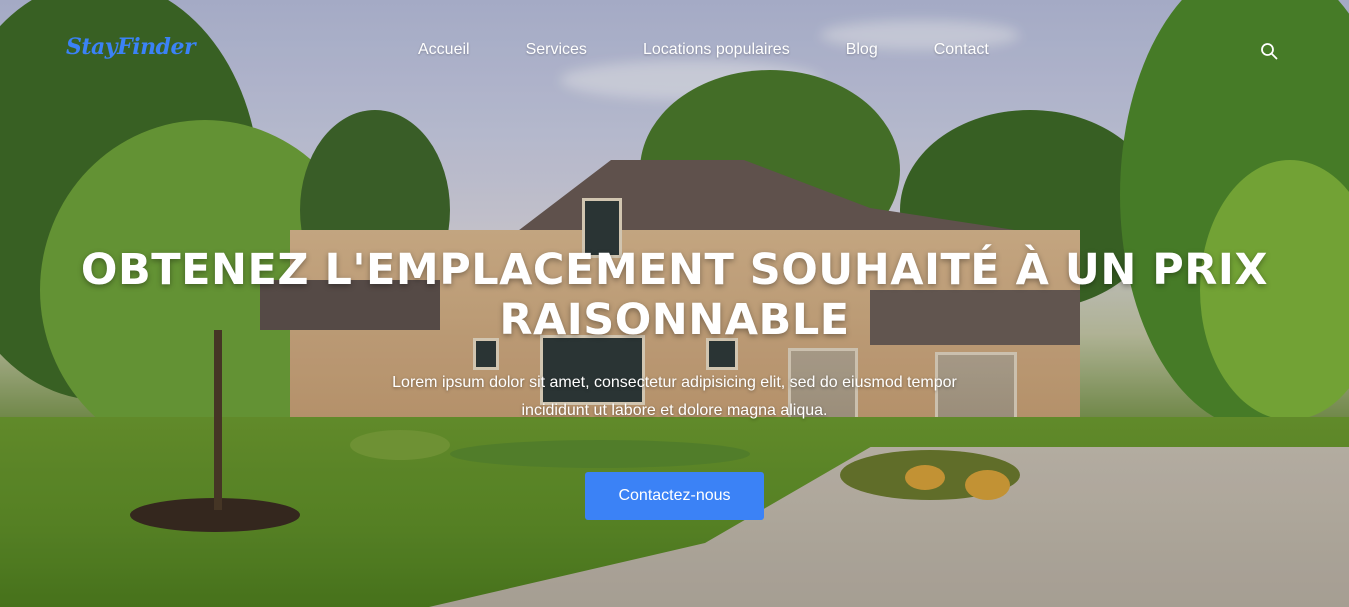 This screenshot has height=607, width=1349. I want to click on search-icon, so click(1269, 51).